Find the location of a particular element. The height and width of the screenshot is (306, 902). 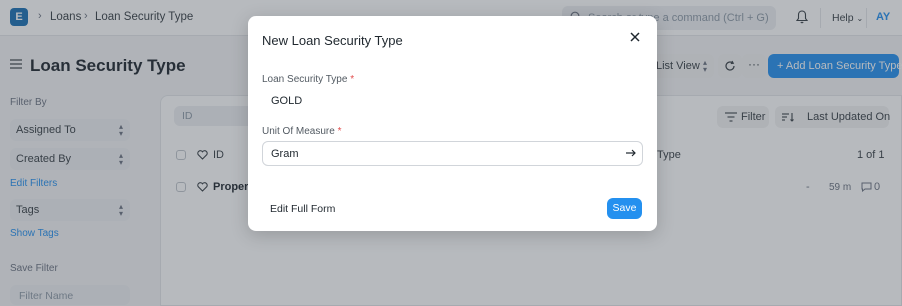

modal-title: New Loan Security Type is located at coordinates (332, 40).